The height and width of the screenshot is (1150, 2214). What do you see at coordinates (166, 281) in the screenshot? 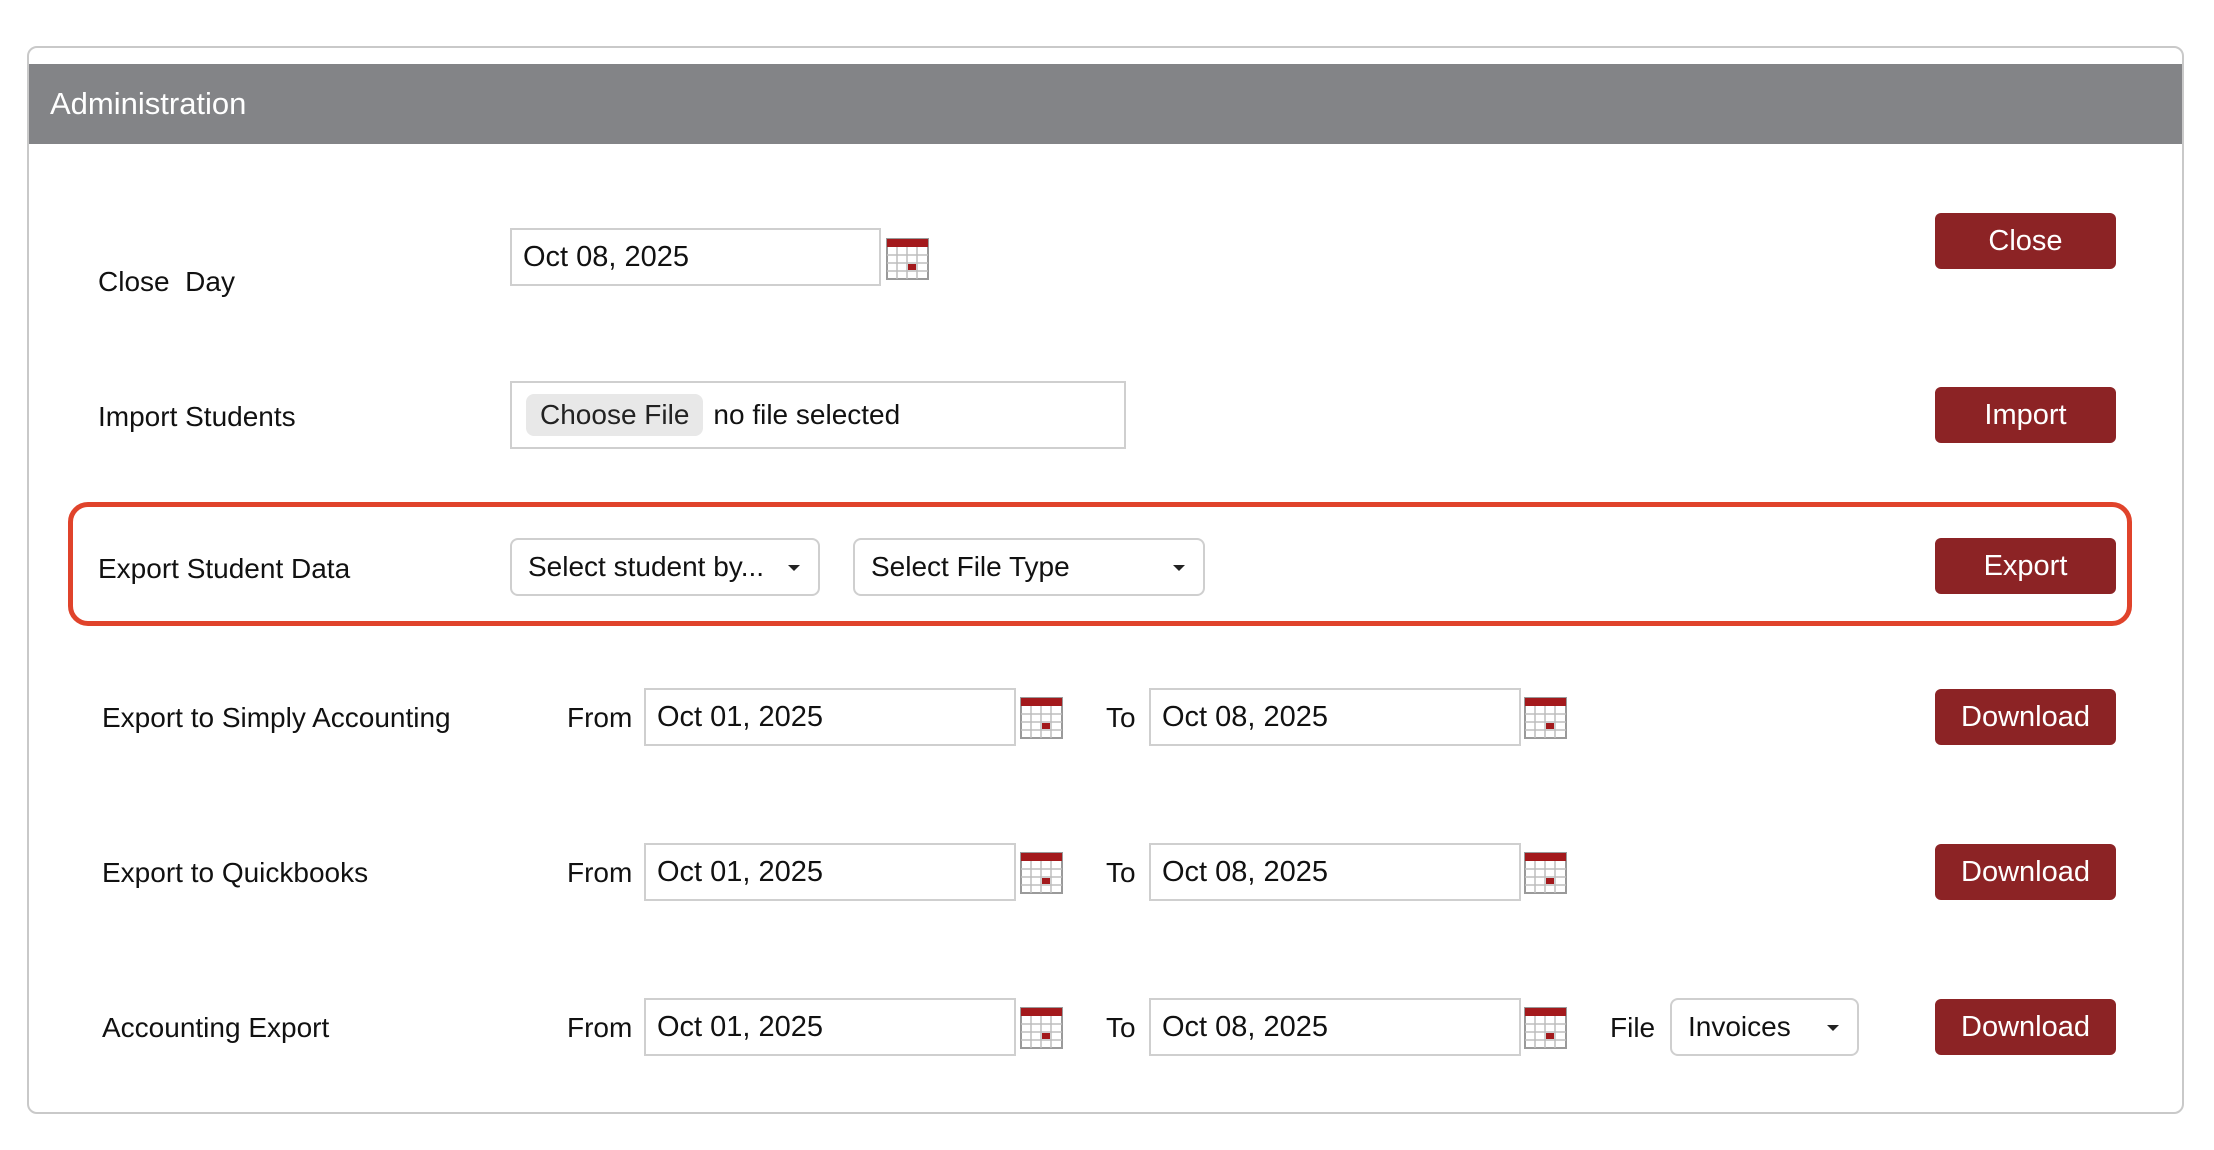
I see `close-day-label: Close Day` at bounding box center [166, 281].